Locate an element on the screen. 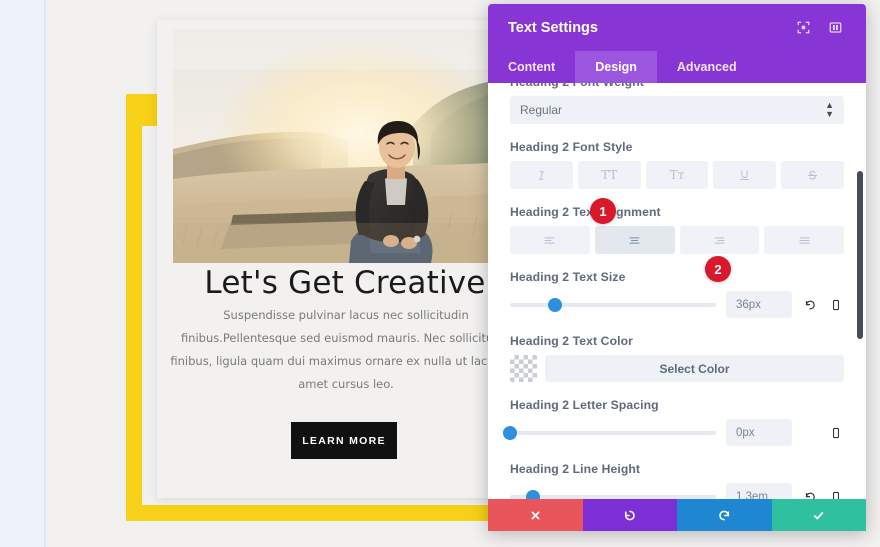  letter-spacing-slider-row: 0px is located at coordinates (673, 432).